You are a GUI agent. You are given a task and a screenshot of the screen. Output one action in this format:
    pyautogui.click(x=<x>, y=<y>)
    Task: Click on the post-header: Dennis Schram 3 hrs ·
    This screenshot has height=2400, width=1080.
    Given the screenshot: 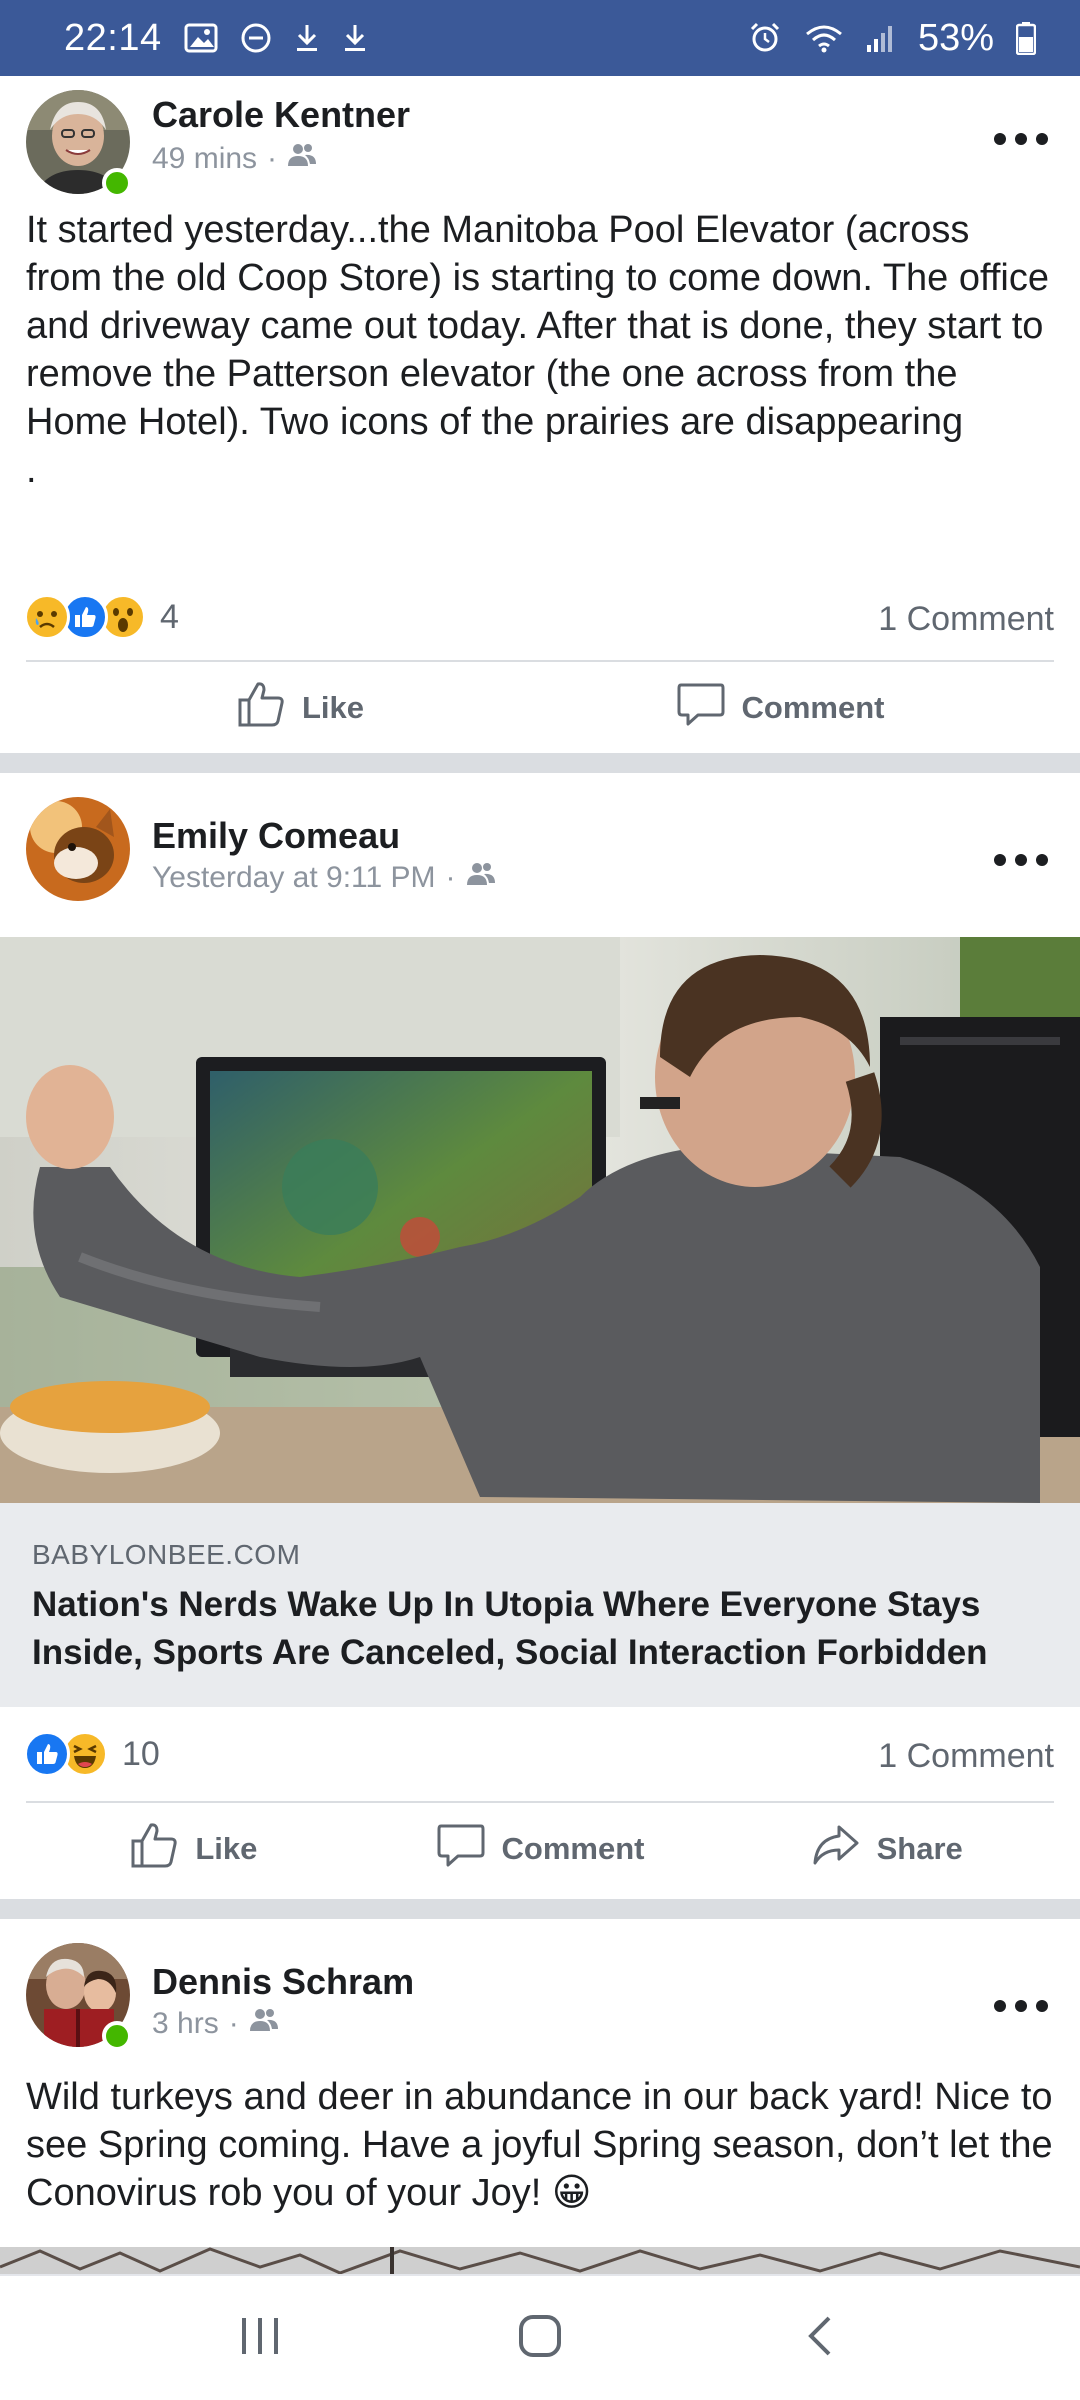 What is the action you would take?
    pyautogui.click(x=540, y=1996)
    